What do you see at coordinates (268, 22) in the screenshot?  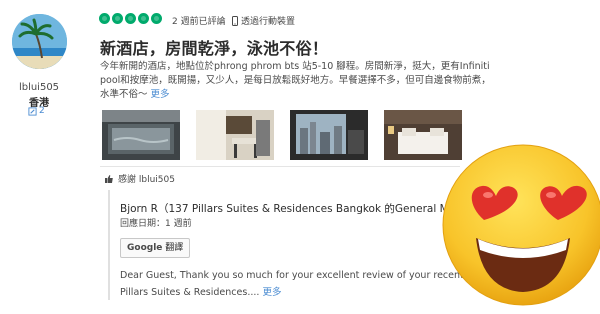 I see `mobile-indicator-label: 透過行動裝置` at bounding box center [268, 22].